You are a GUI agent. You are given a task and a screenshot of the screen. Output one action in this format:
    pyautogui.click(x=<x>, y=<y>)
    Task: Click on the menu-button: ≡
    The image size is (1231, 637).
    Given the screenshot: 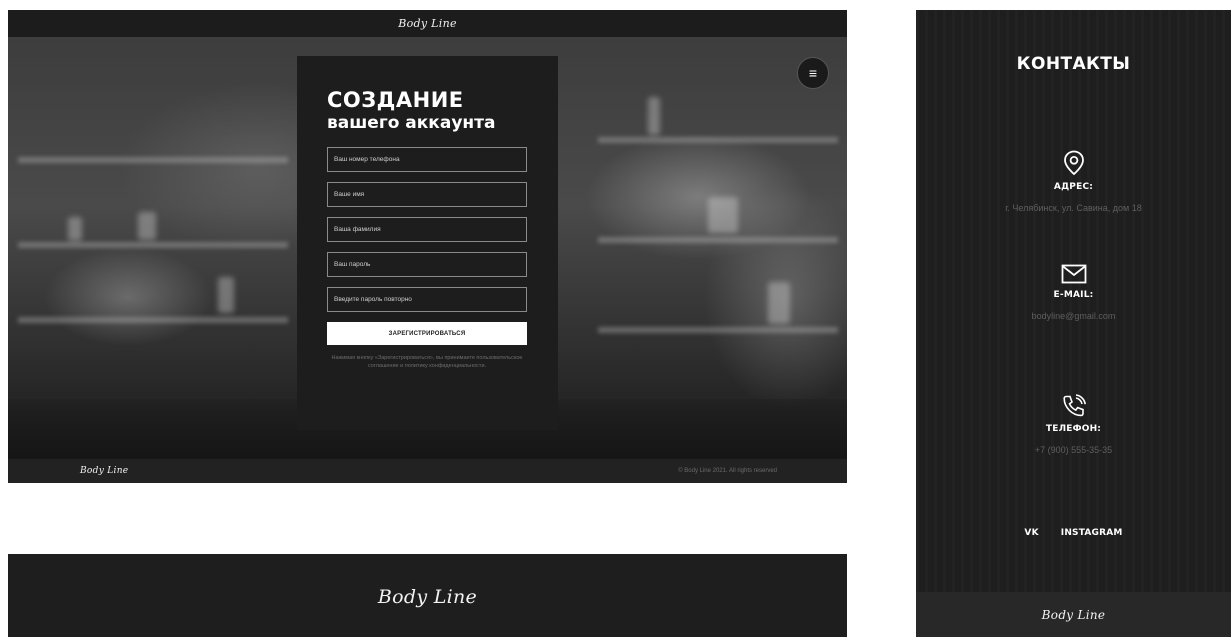 What is the action you would take?
    pyautogui.click(x=813, y=73)
    